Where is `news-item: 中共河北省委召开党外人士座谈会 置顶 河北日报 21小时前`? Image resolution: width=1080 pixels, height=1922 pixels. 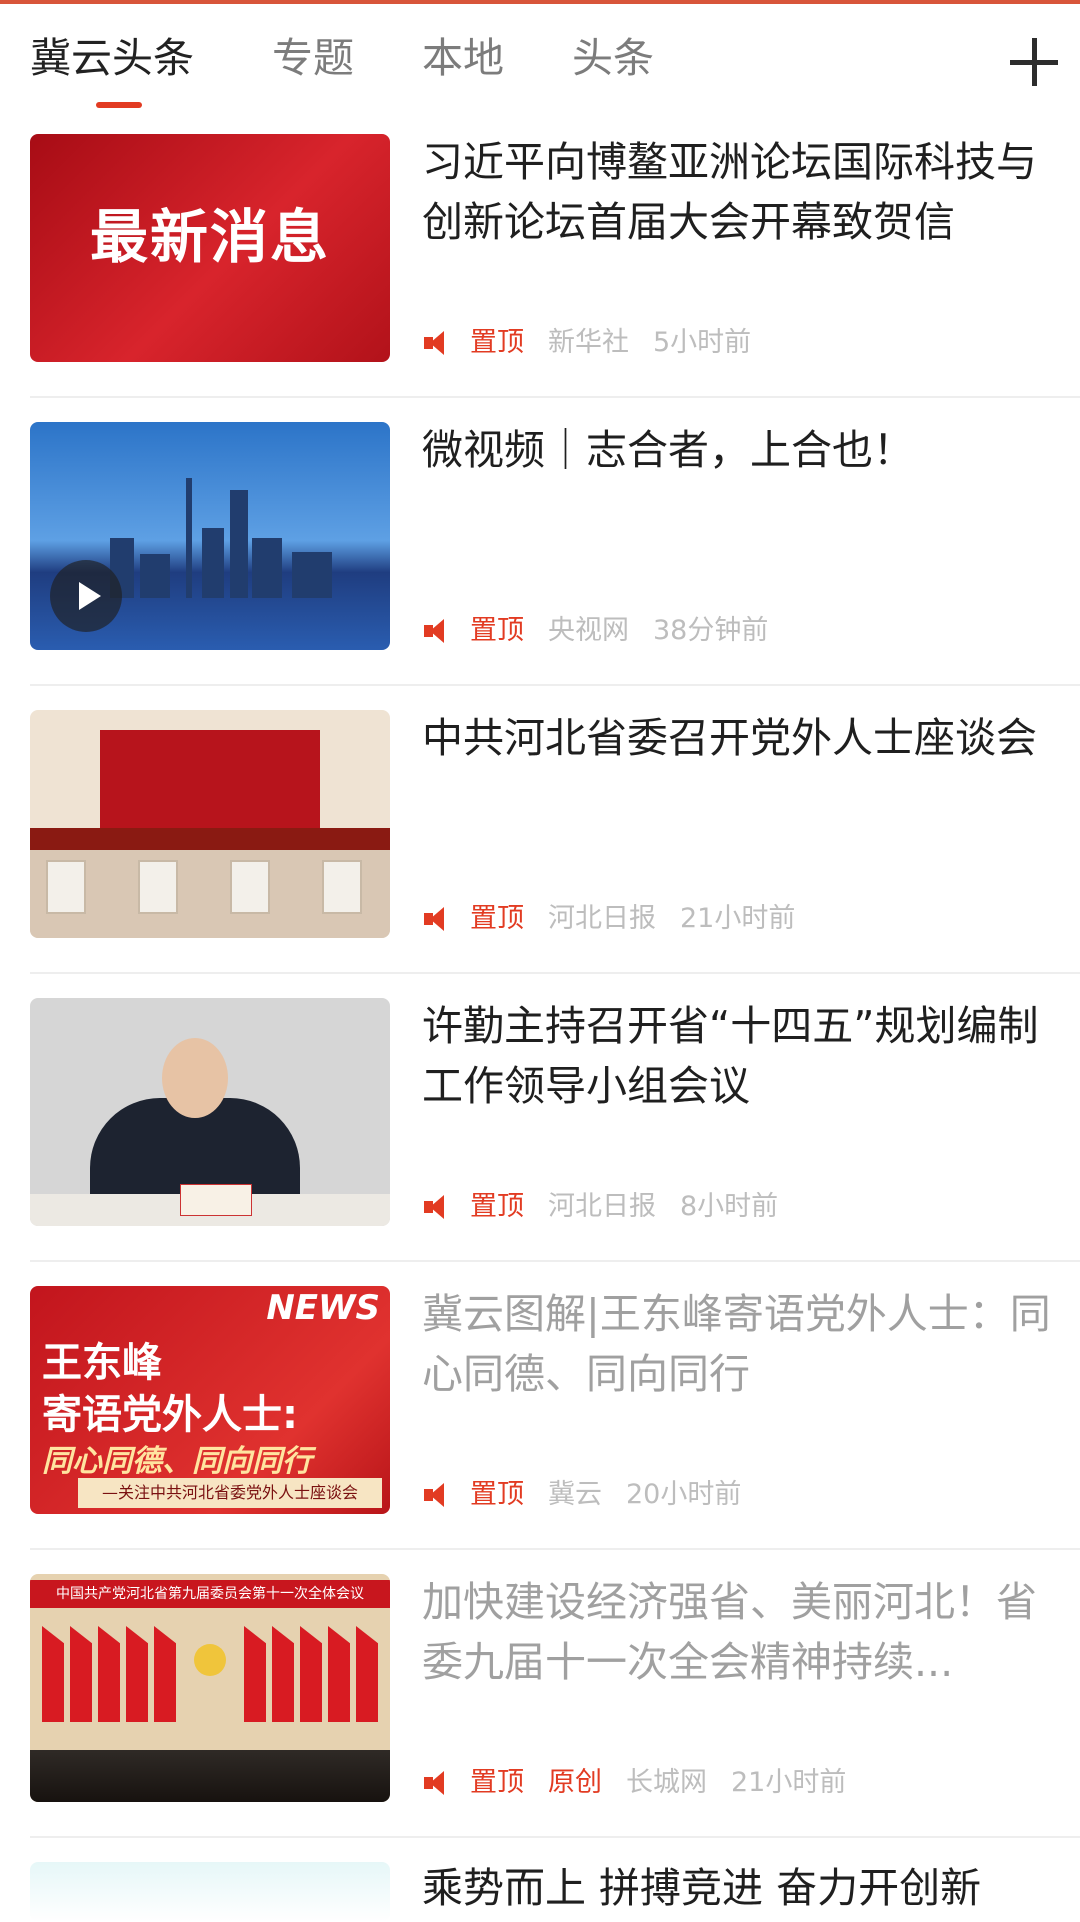
news-item: 中共河北省委召开党外人士座谈会 置顶 河北日报 21小时前 is located at coordinates (540, 830).